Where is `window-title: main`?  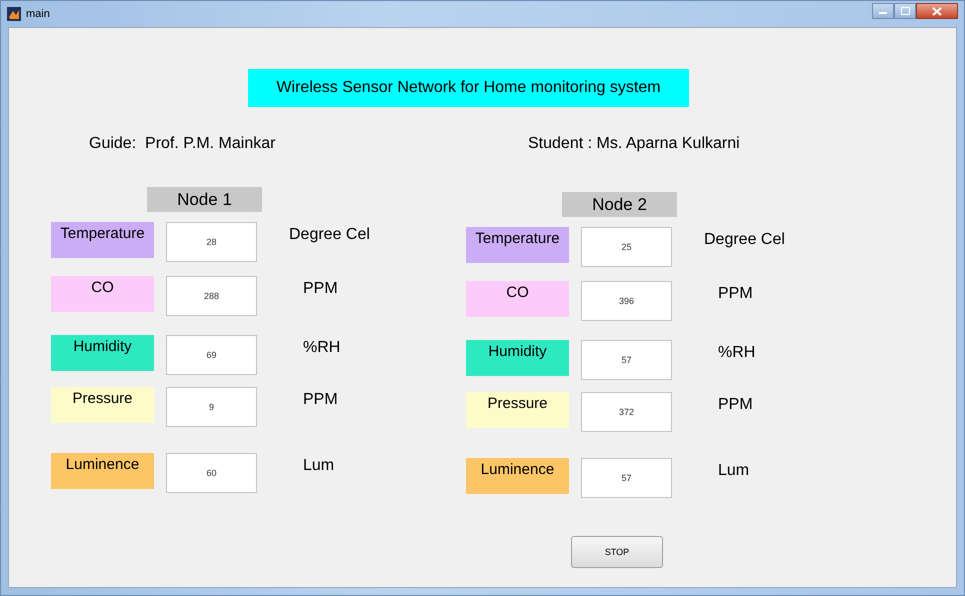 window-title: main is located at coordinates (38, 14).